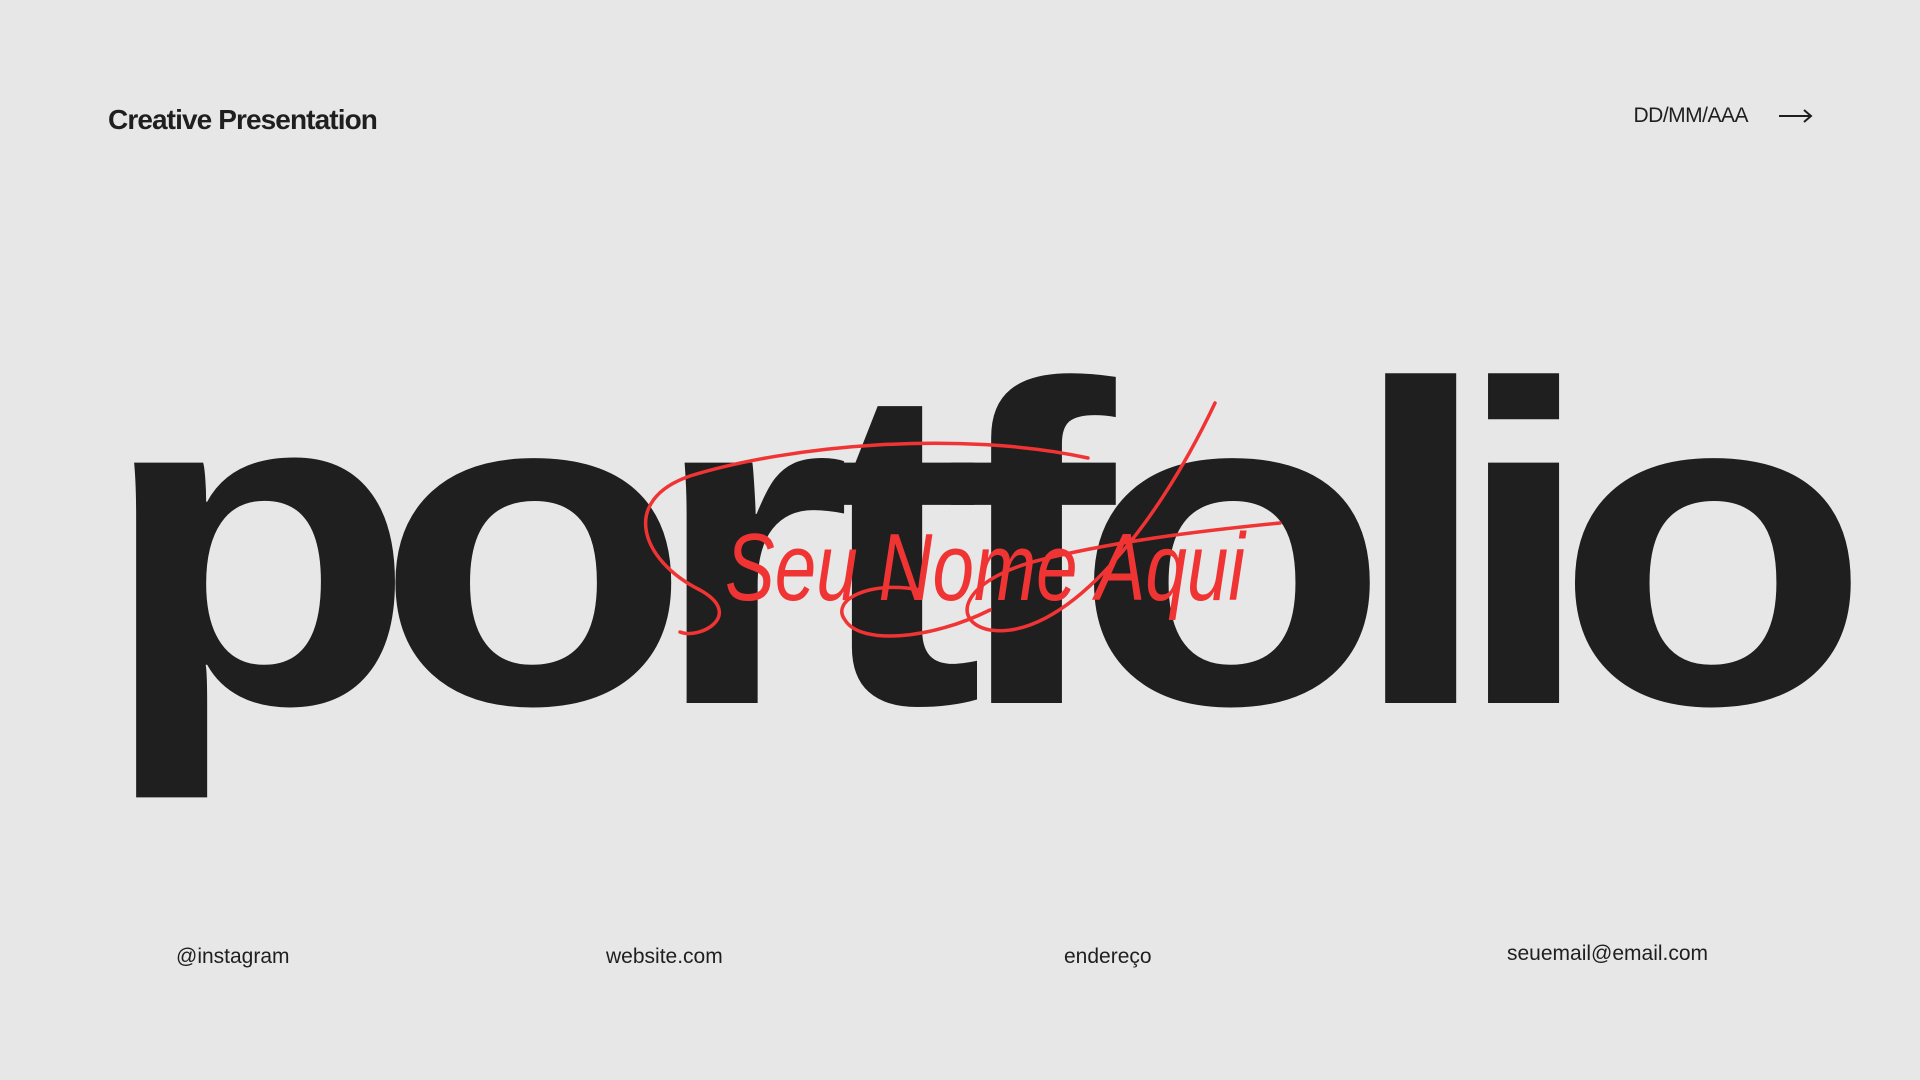 The image size is (1920, 1080). I want to click on signature-text: Seu Nome Aqui, so click(986, 567).